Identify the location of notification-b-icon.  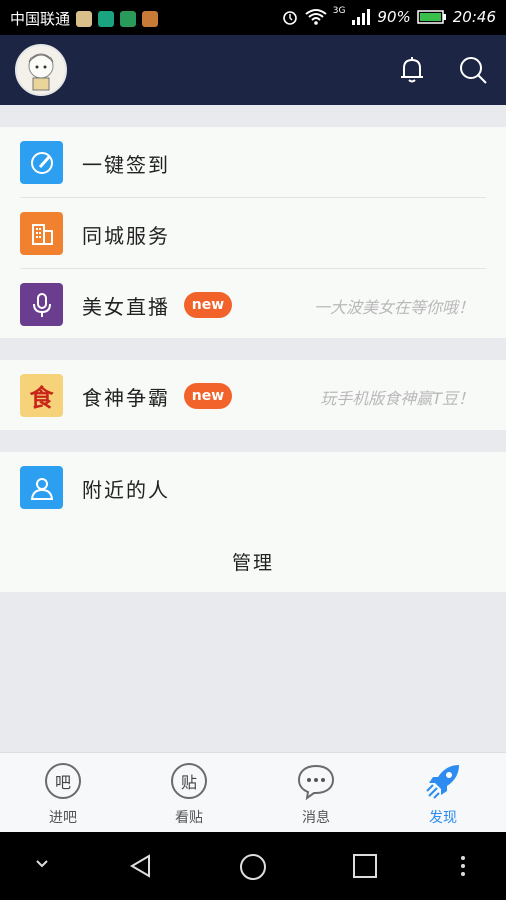
(128, 18).